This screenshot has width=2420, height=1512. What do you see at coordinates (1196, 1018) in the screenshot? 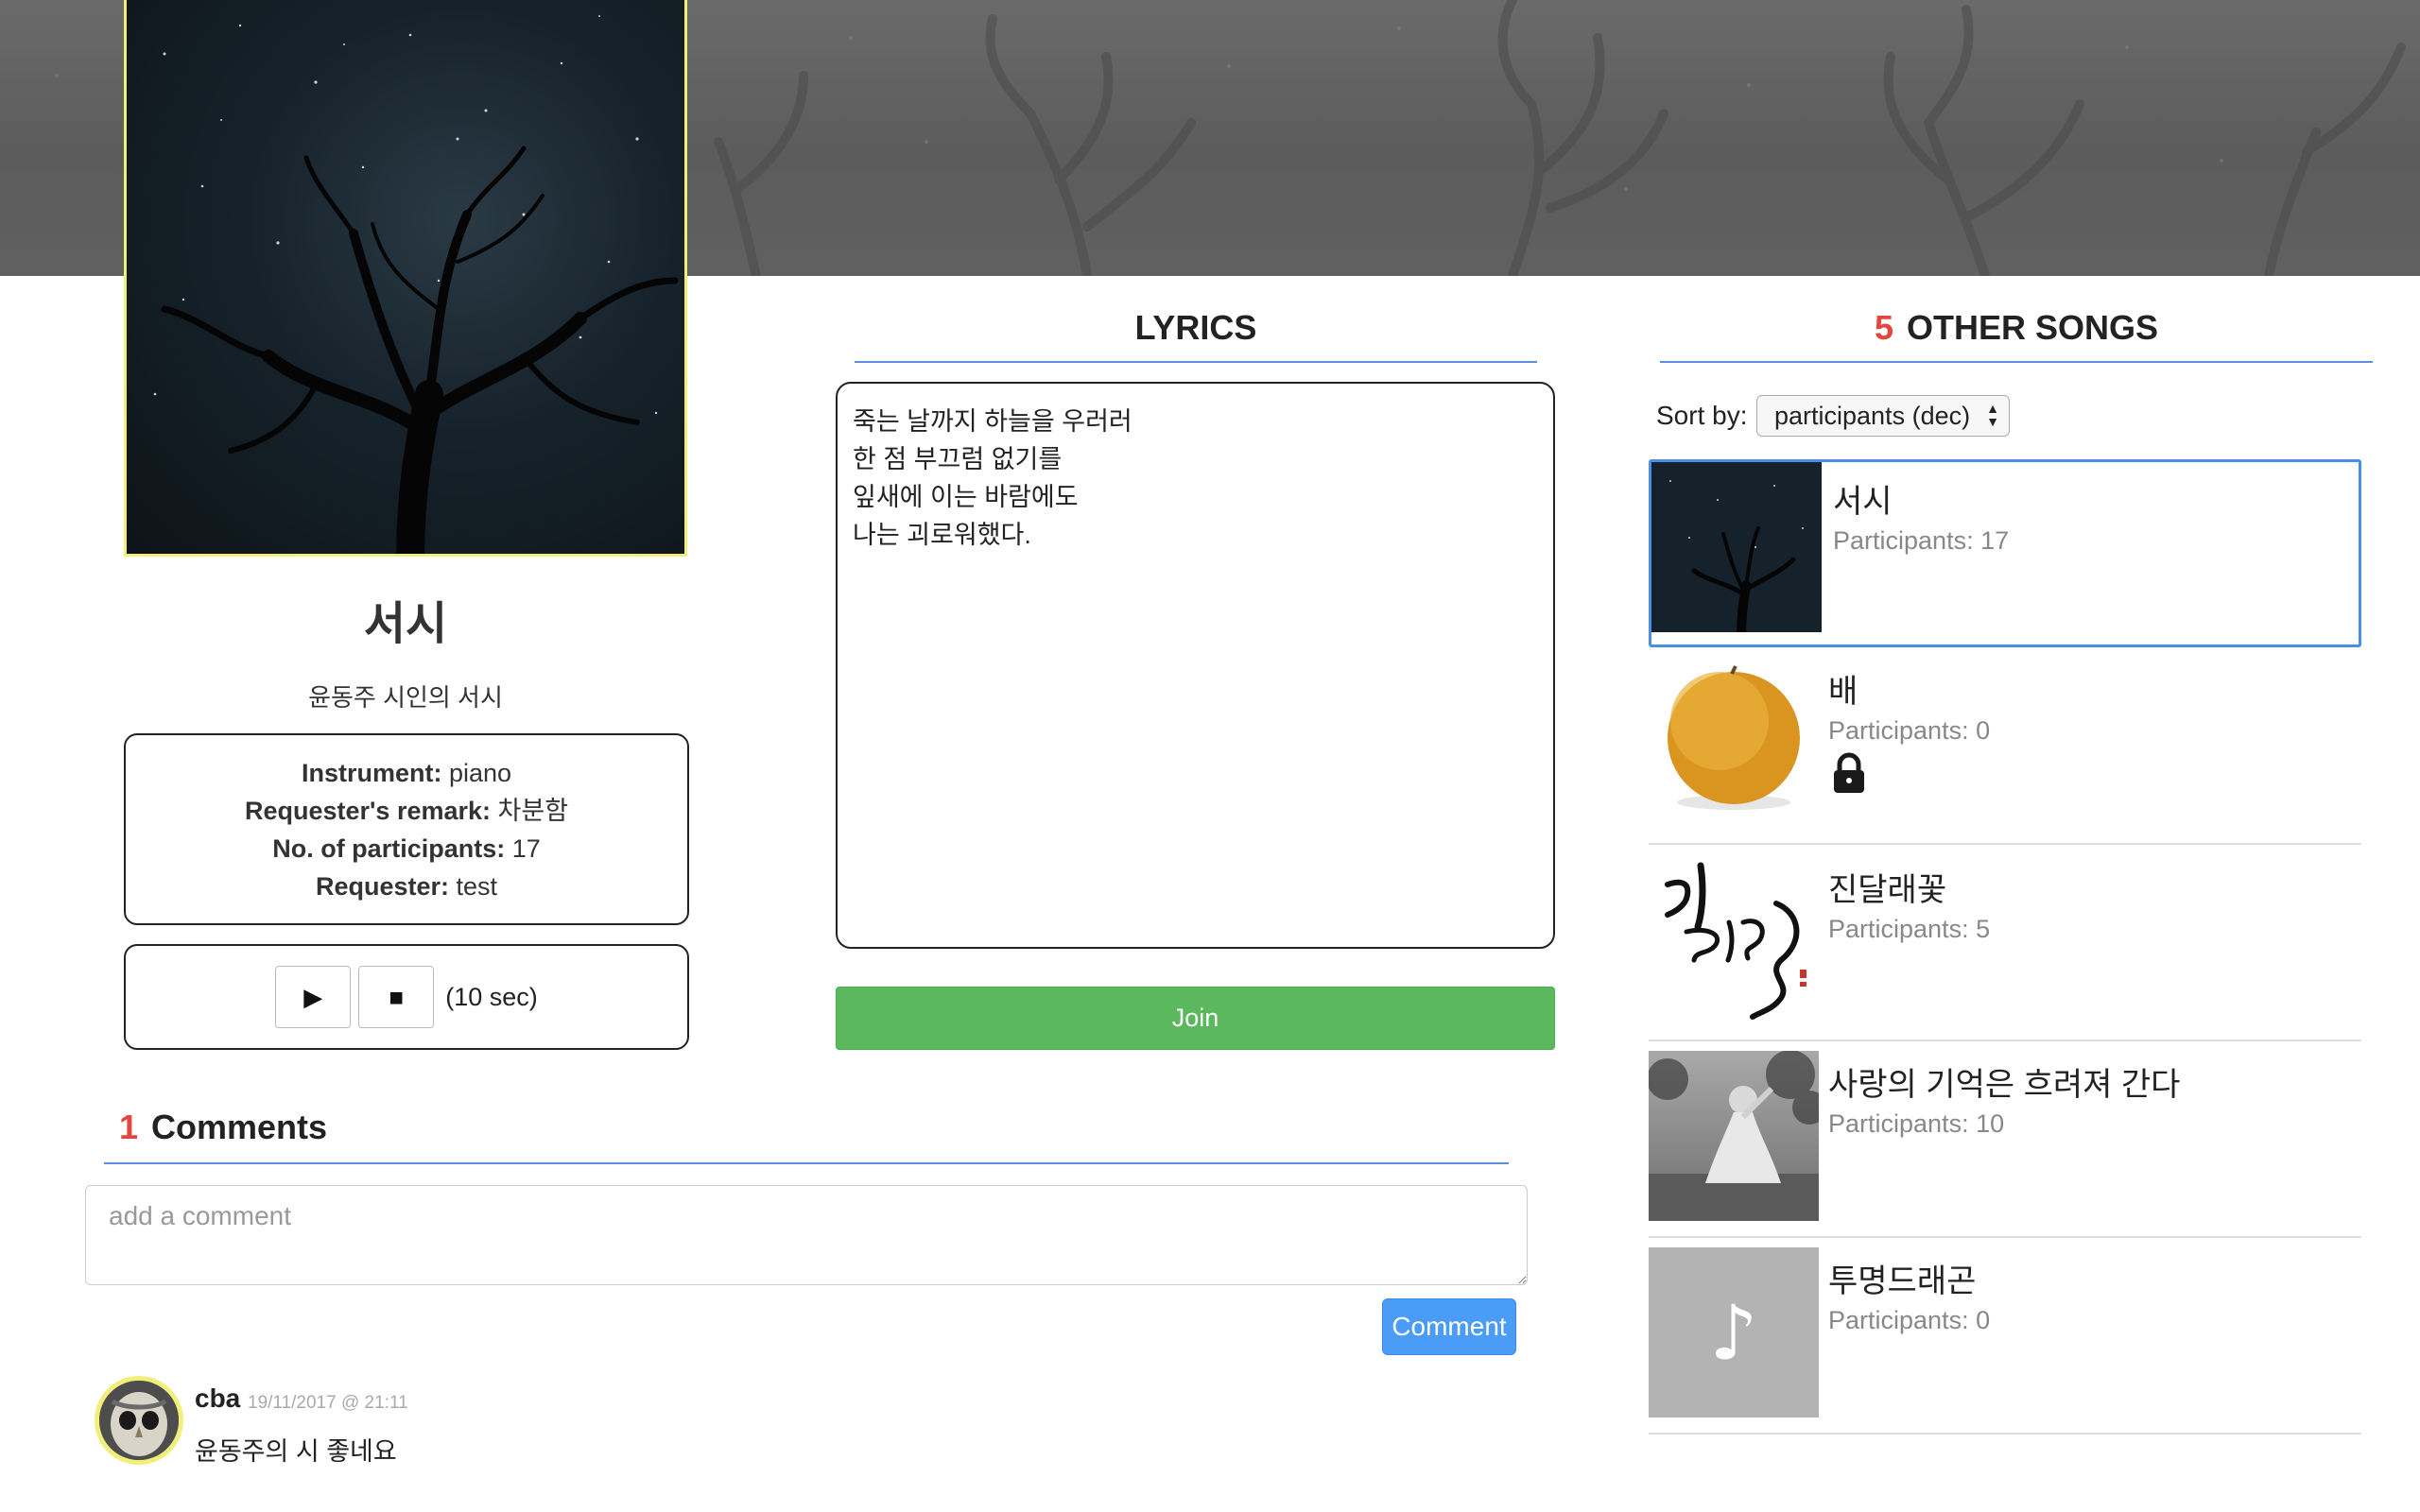
I see `join-button: Join` at bounding box center [1196, 1018].